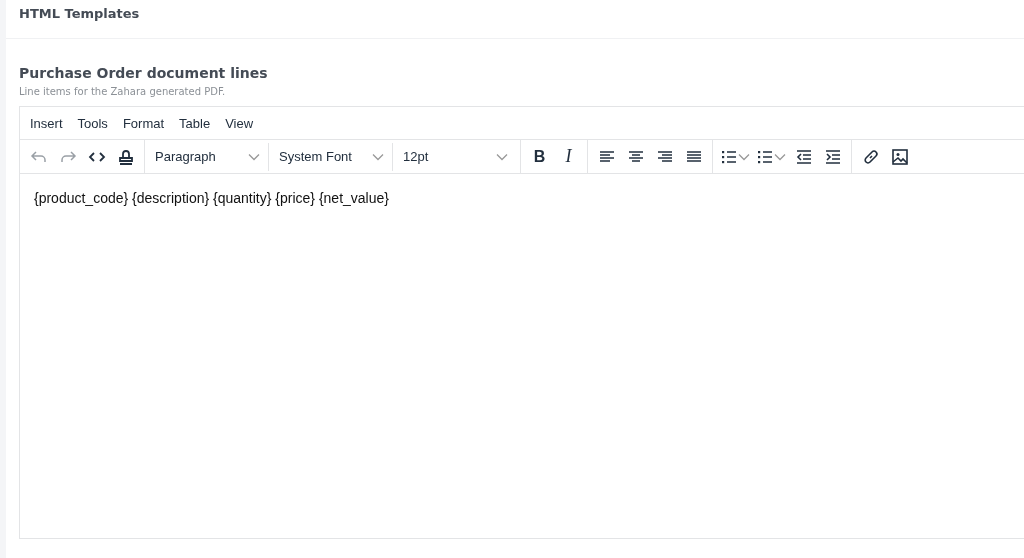 The width and height of the screenshot is (1024, 558). Describe the element at coordinates (123, 91) in the screenshot. I see `section-description: Line items for the Zahara generated PDF.` at that location.